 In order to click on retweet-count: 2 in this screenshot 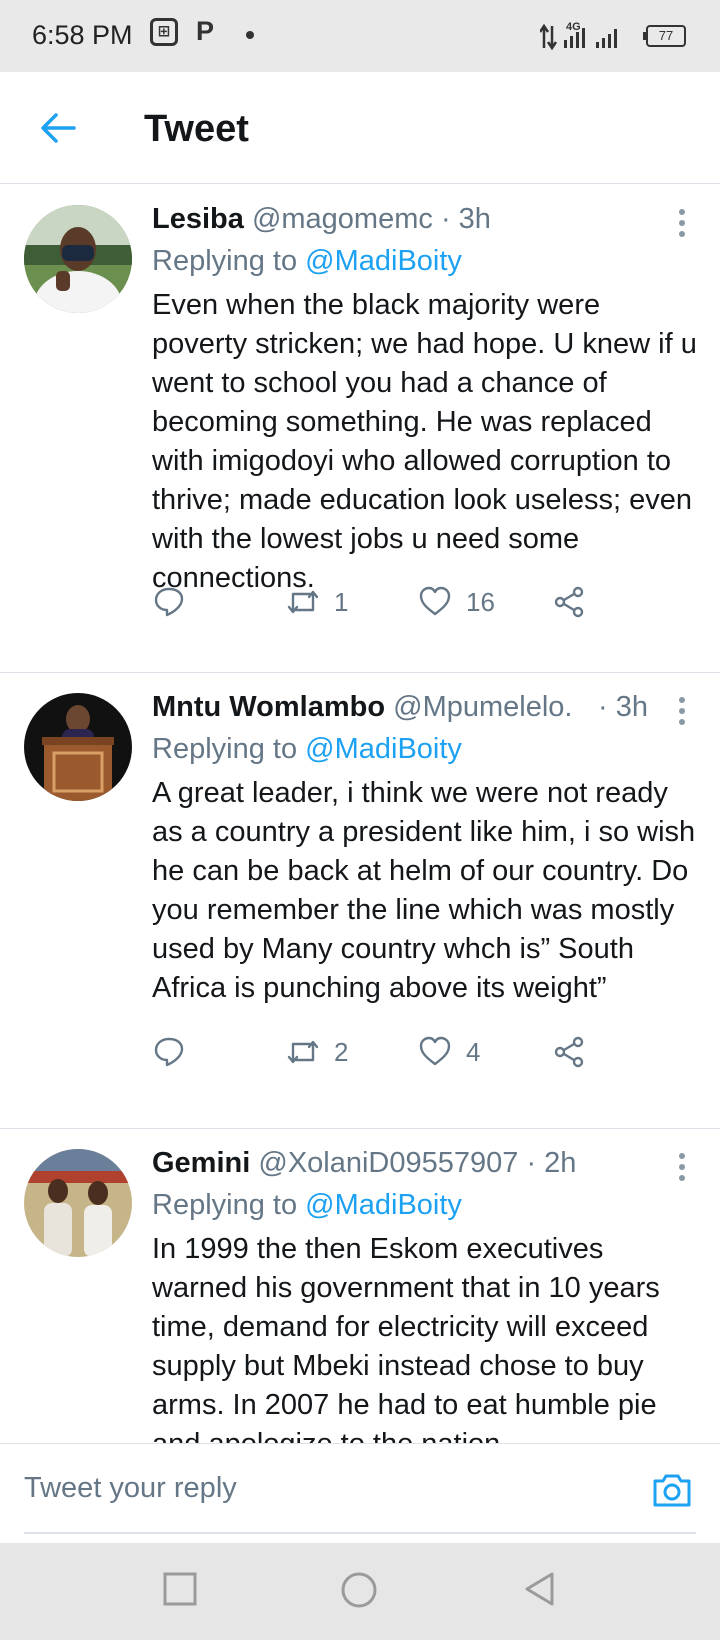, I will do `click(341, 1051)`.